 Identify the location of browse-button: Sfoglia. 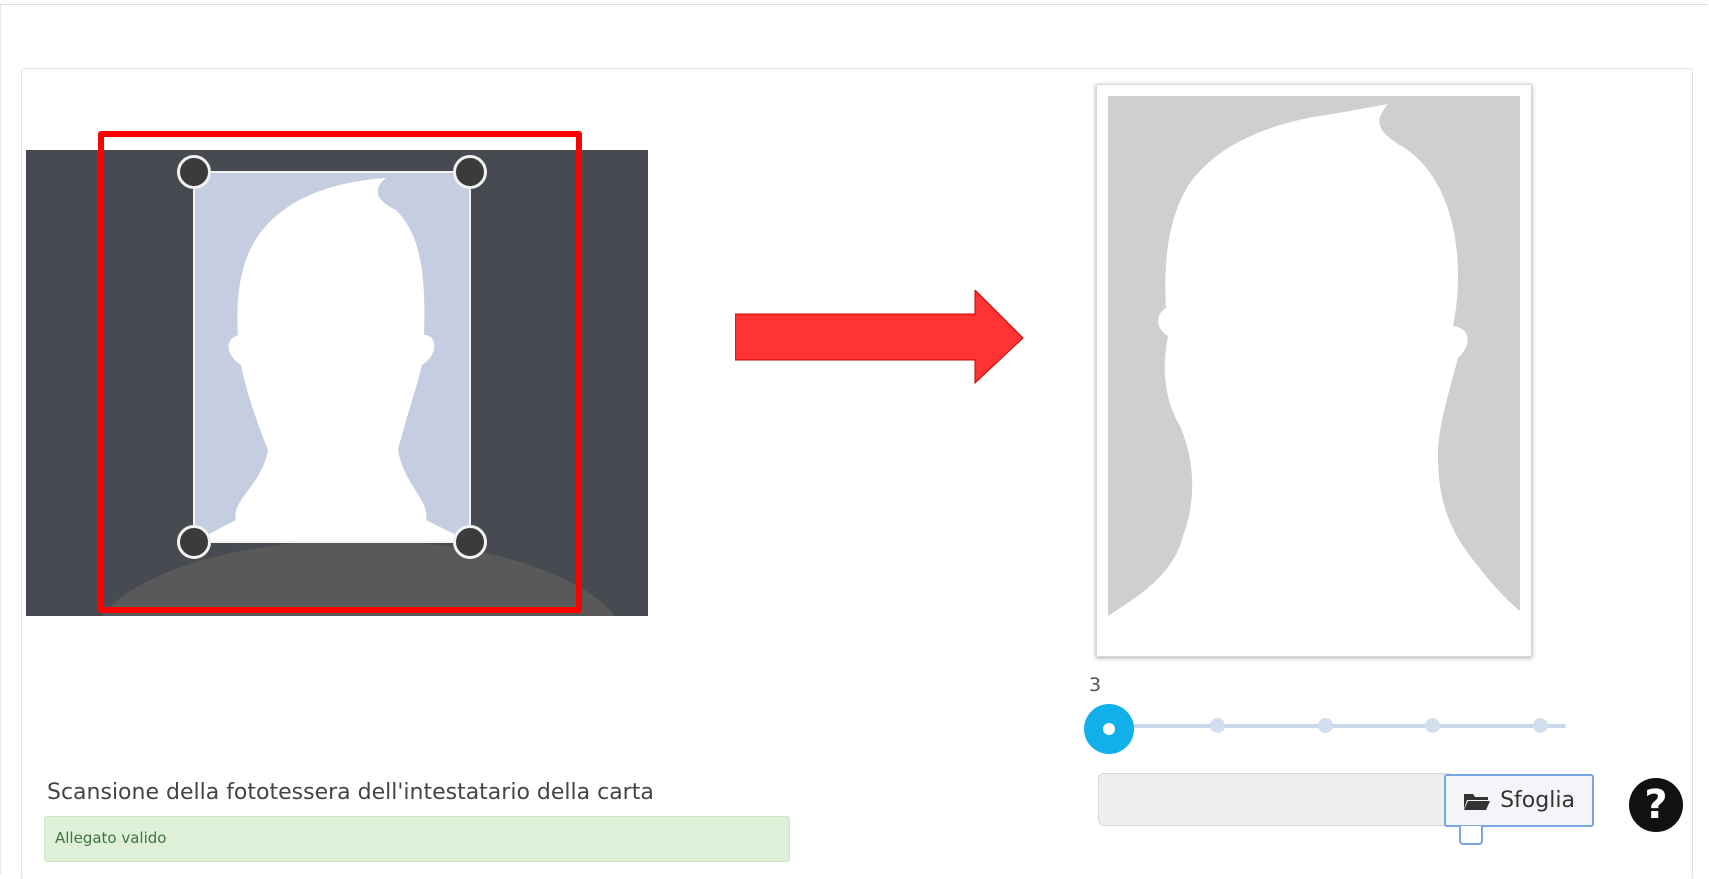
(1519, 800).